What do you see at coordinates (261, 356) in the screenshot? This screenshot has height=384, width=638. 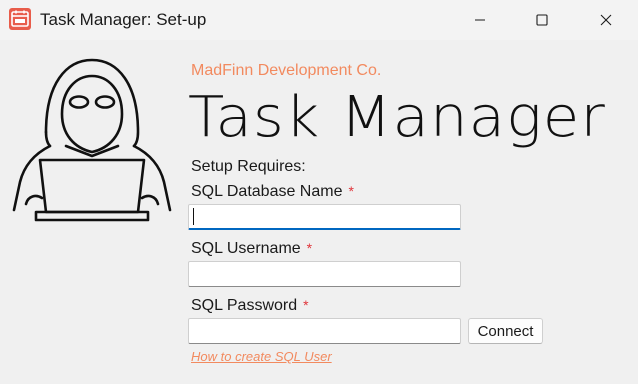 I see `help-link: How to create SQL User` at bounding box center [261, 356].